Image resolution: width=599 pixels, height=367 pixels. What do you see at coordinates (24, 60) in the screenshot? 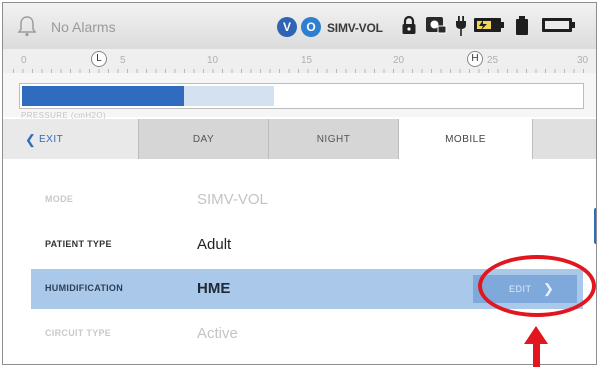
I see `scale-label: 0` at bounding box center [24, 60].